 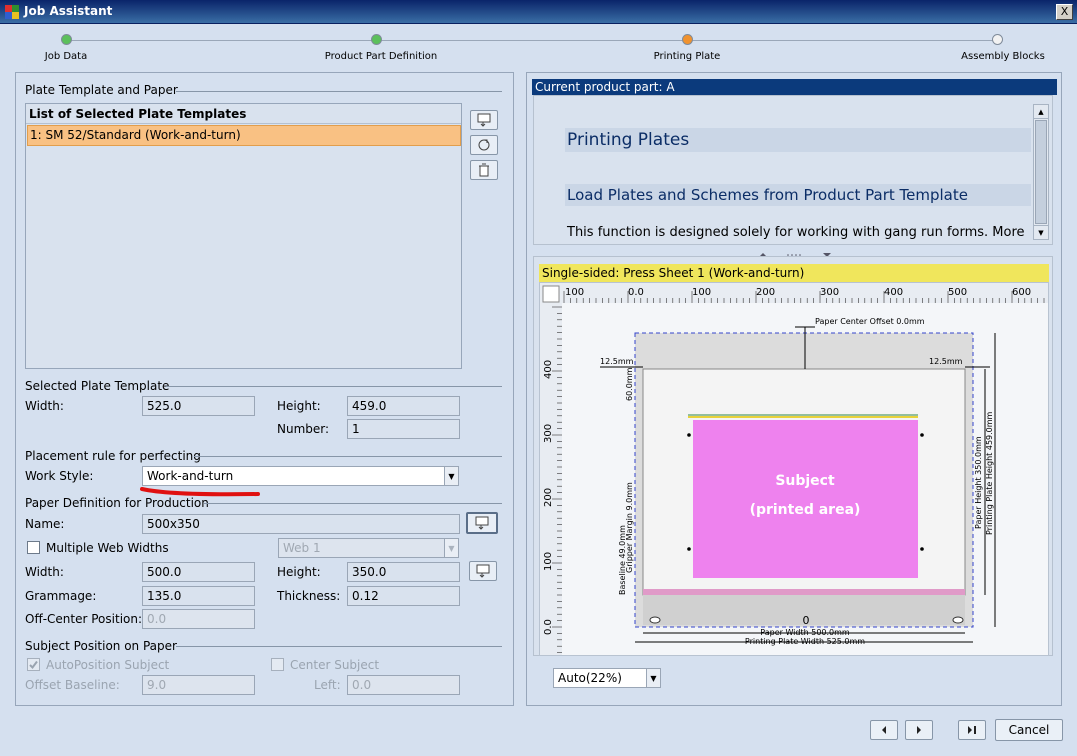 I want to click on chevron-right-icon, so click(x=919, y=730).